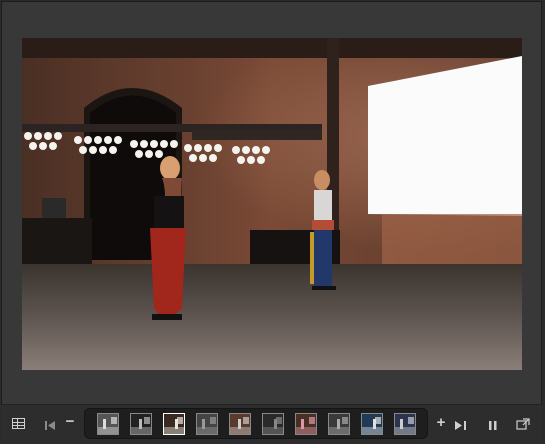  What do you see at coordinates (70, 421) in the screenshot?
I see `zoom-out-button: −` at bounding box center [70, 421].